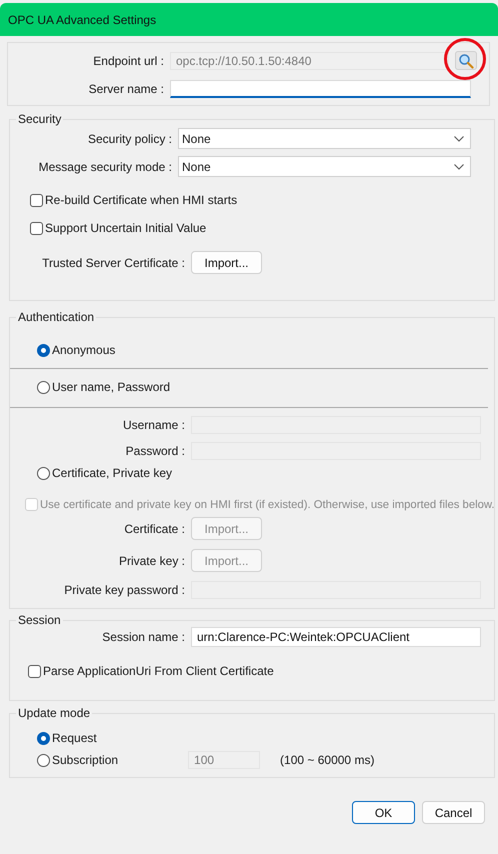 The width and height of the screenshot is (498, 854). What do you see at coordinates (265, 738) in the screenshot?
I see `radio-button: Request` at bounding box center [265, 738].